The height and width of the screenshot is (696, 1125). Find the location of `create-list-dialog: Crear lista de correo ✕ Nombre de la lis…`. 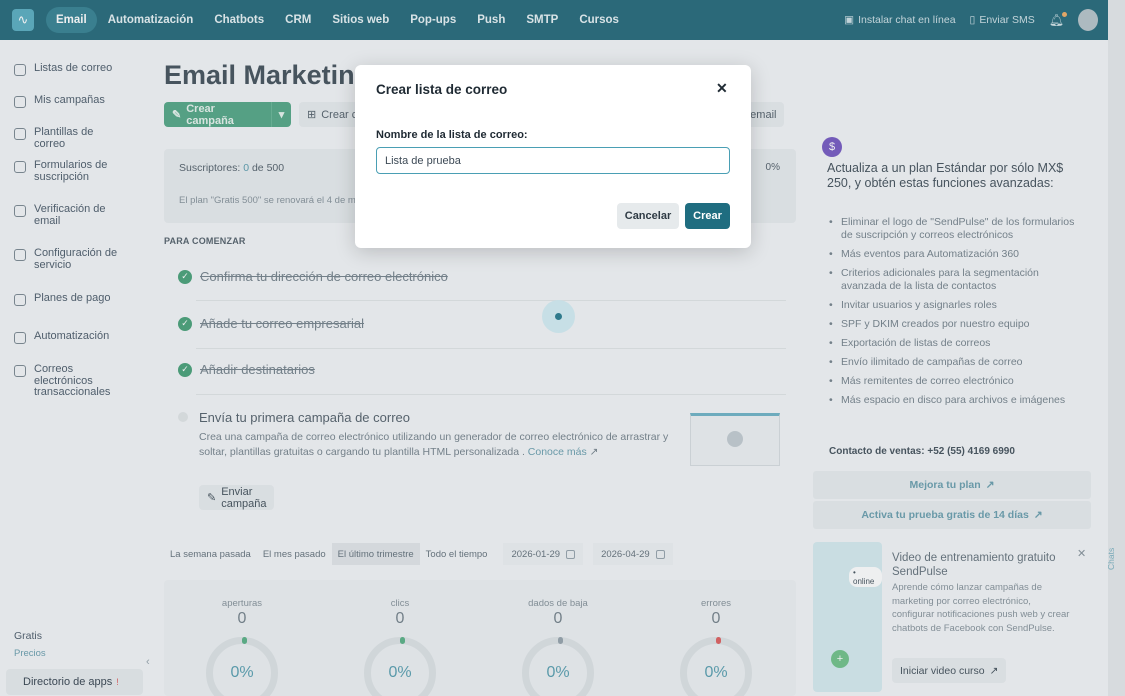

create-list-dialog: Crear lista de correo ✕ Nombre de la lis… is located at coordinates (553, 156).